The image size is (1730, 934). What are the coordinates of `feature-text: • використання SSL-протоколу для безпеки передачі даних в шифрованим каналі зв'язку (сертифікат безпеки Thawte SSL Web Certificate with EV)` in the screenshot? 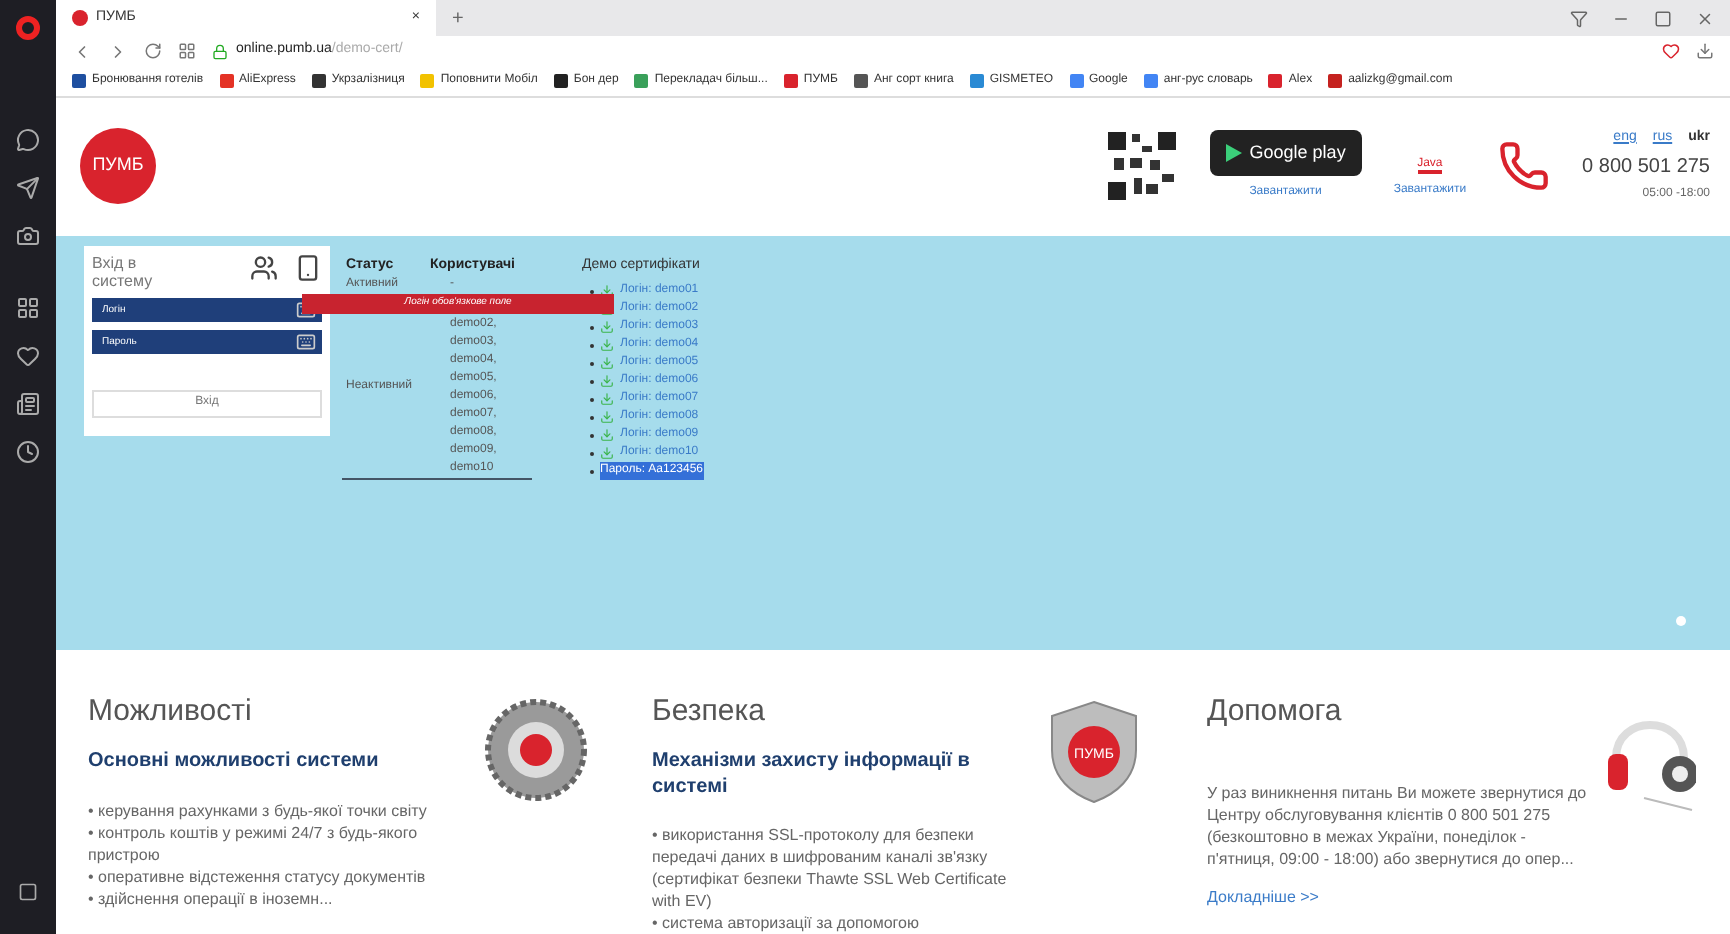 It's located at (830, 868).